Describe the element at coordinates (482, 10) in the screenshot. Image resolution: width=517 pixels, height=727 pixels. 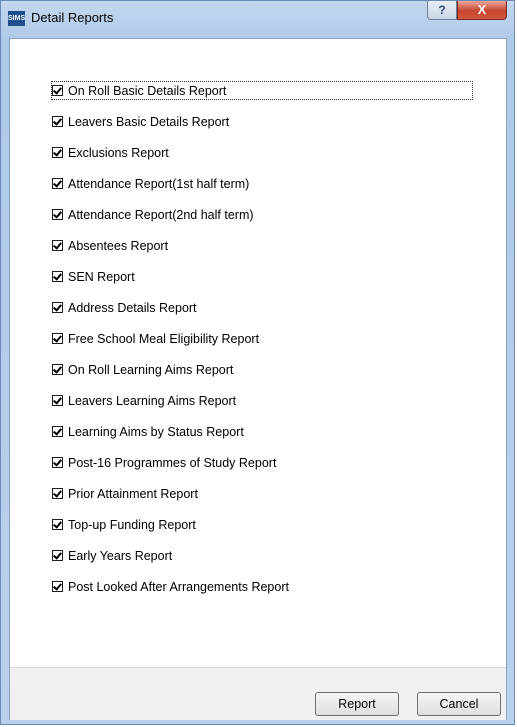
I see `close-button: X` at that location.